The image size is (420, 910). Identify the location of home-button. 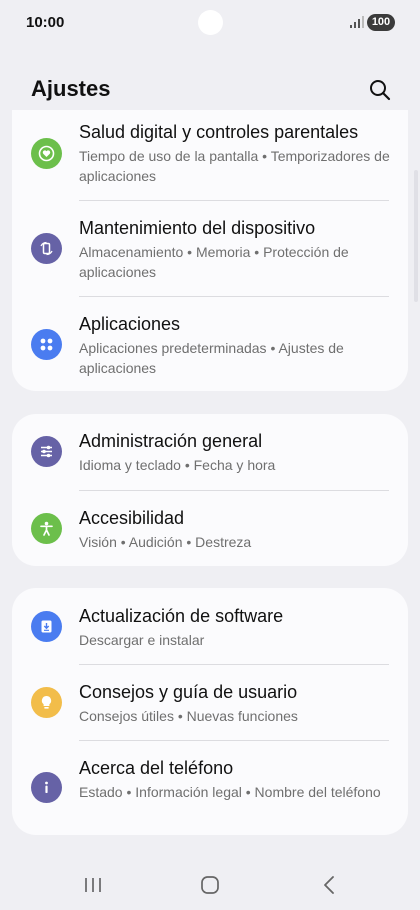
(210, 885).